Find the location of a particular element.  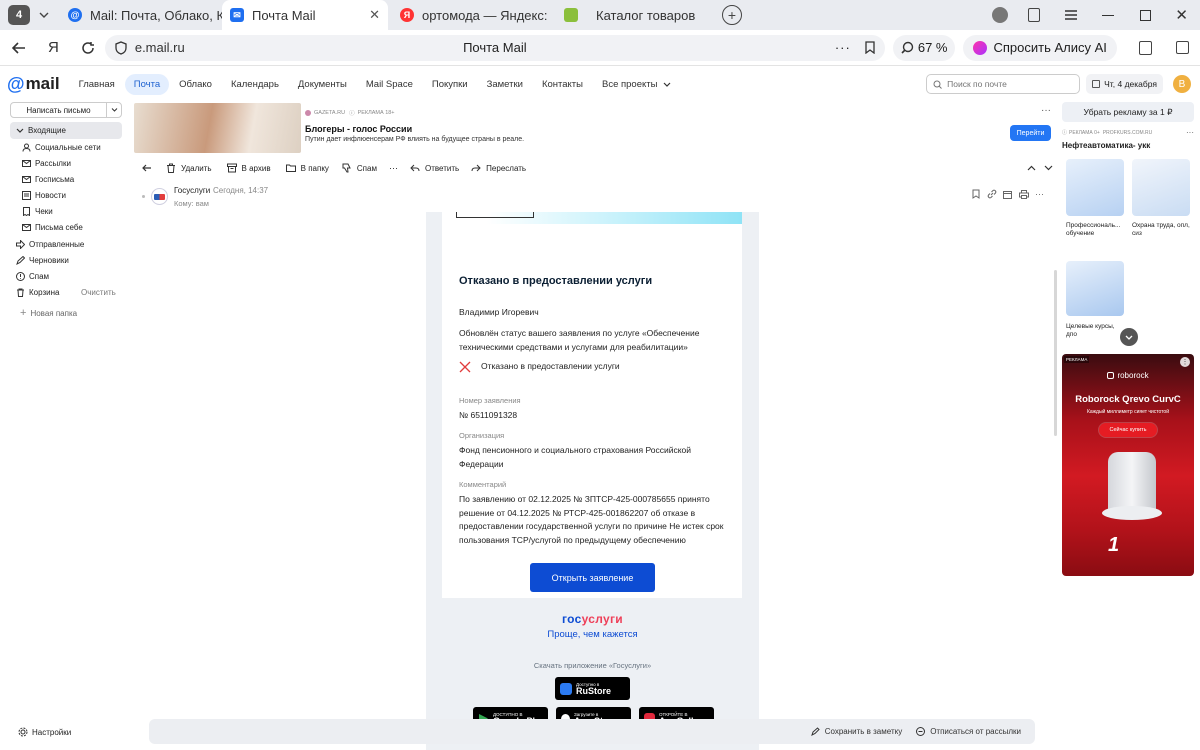

brand-gos: гос is located at coordinates (572, 619).